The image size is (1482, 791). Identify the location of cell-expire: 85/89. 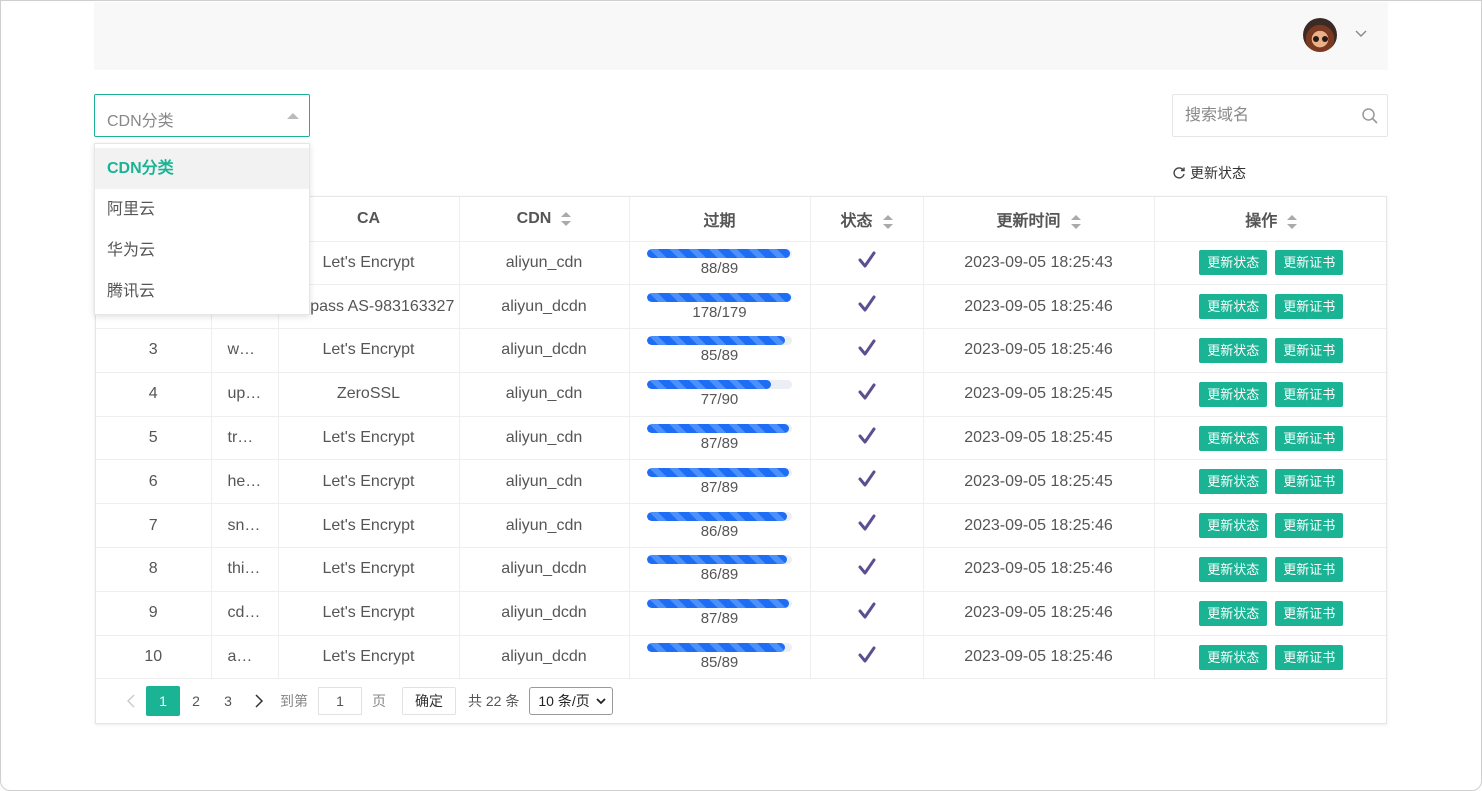
(720, 350).